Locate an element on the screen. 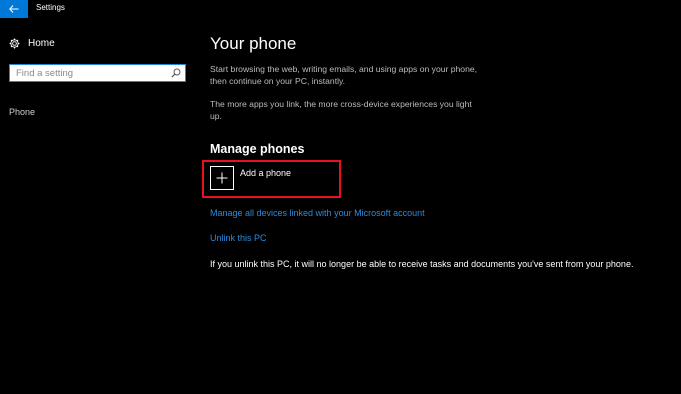  search-box is located at coordinates (97, 73).